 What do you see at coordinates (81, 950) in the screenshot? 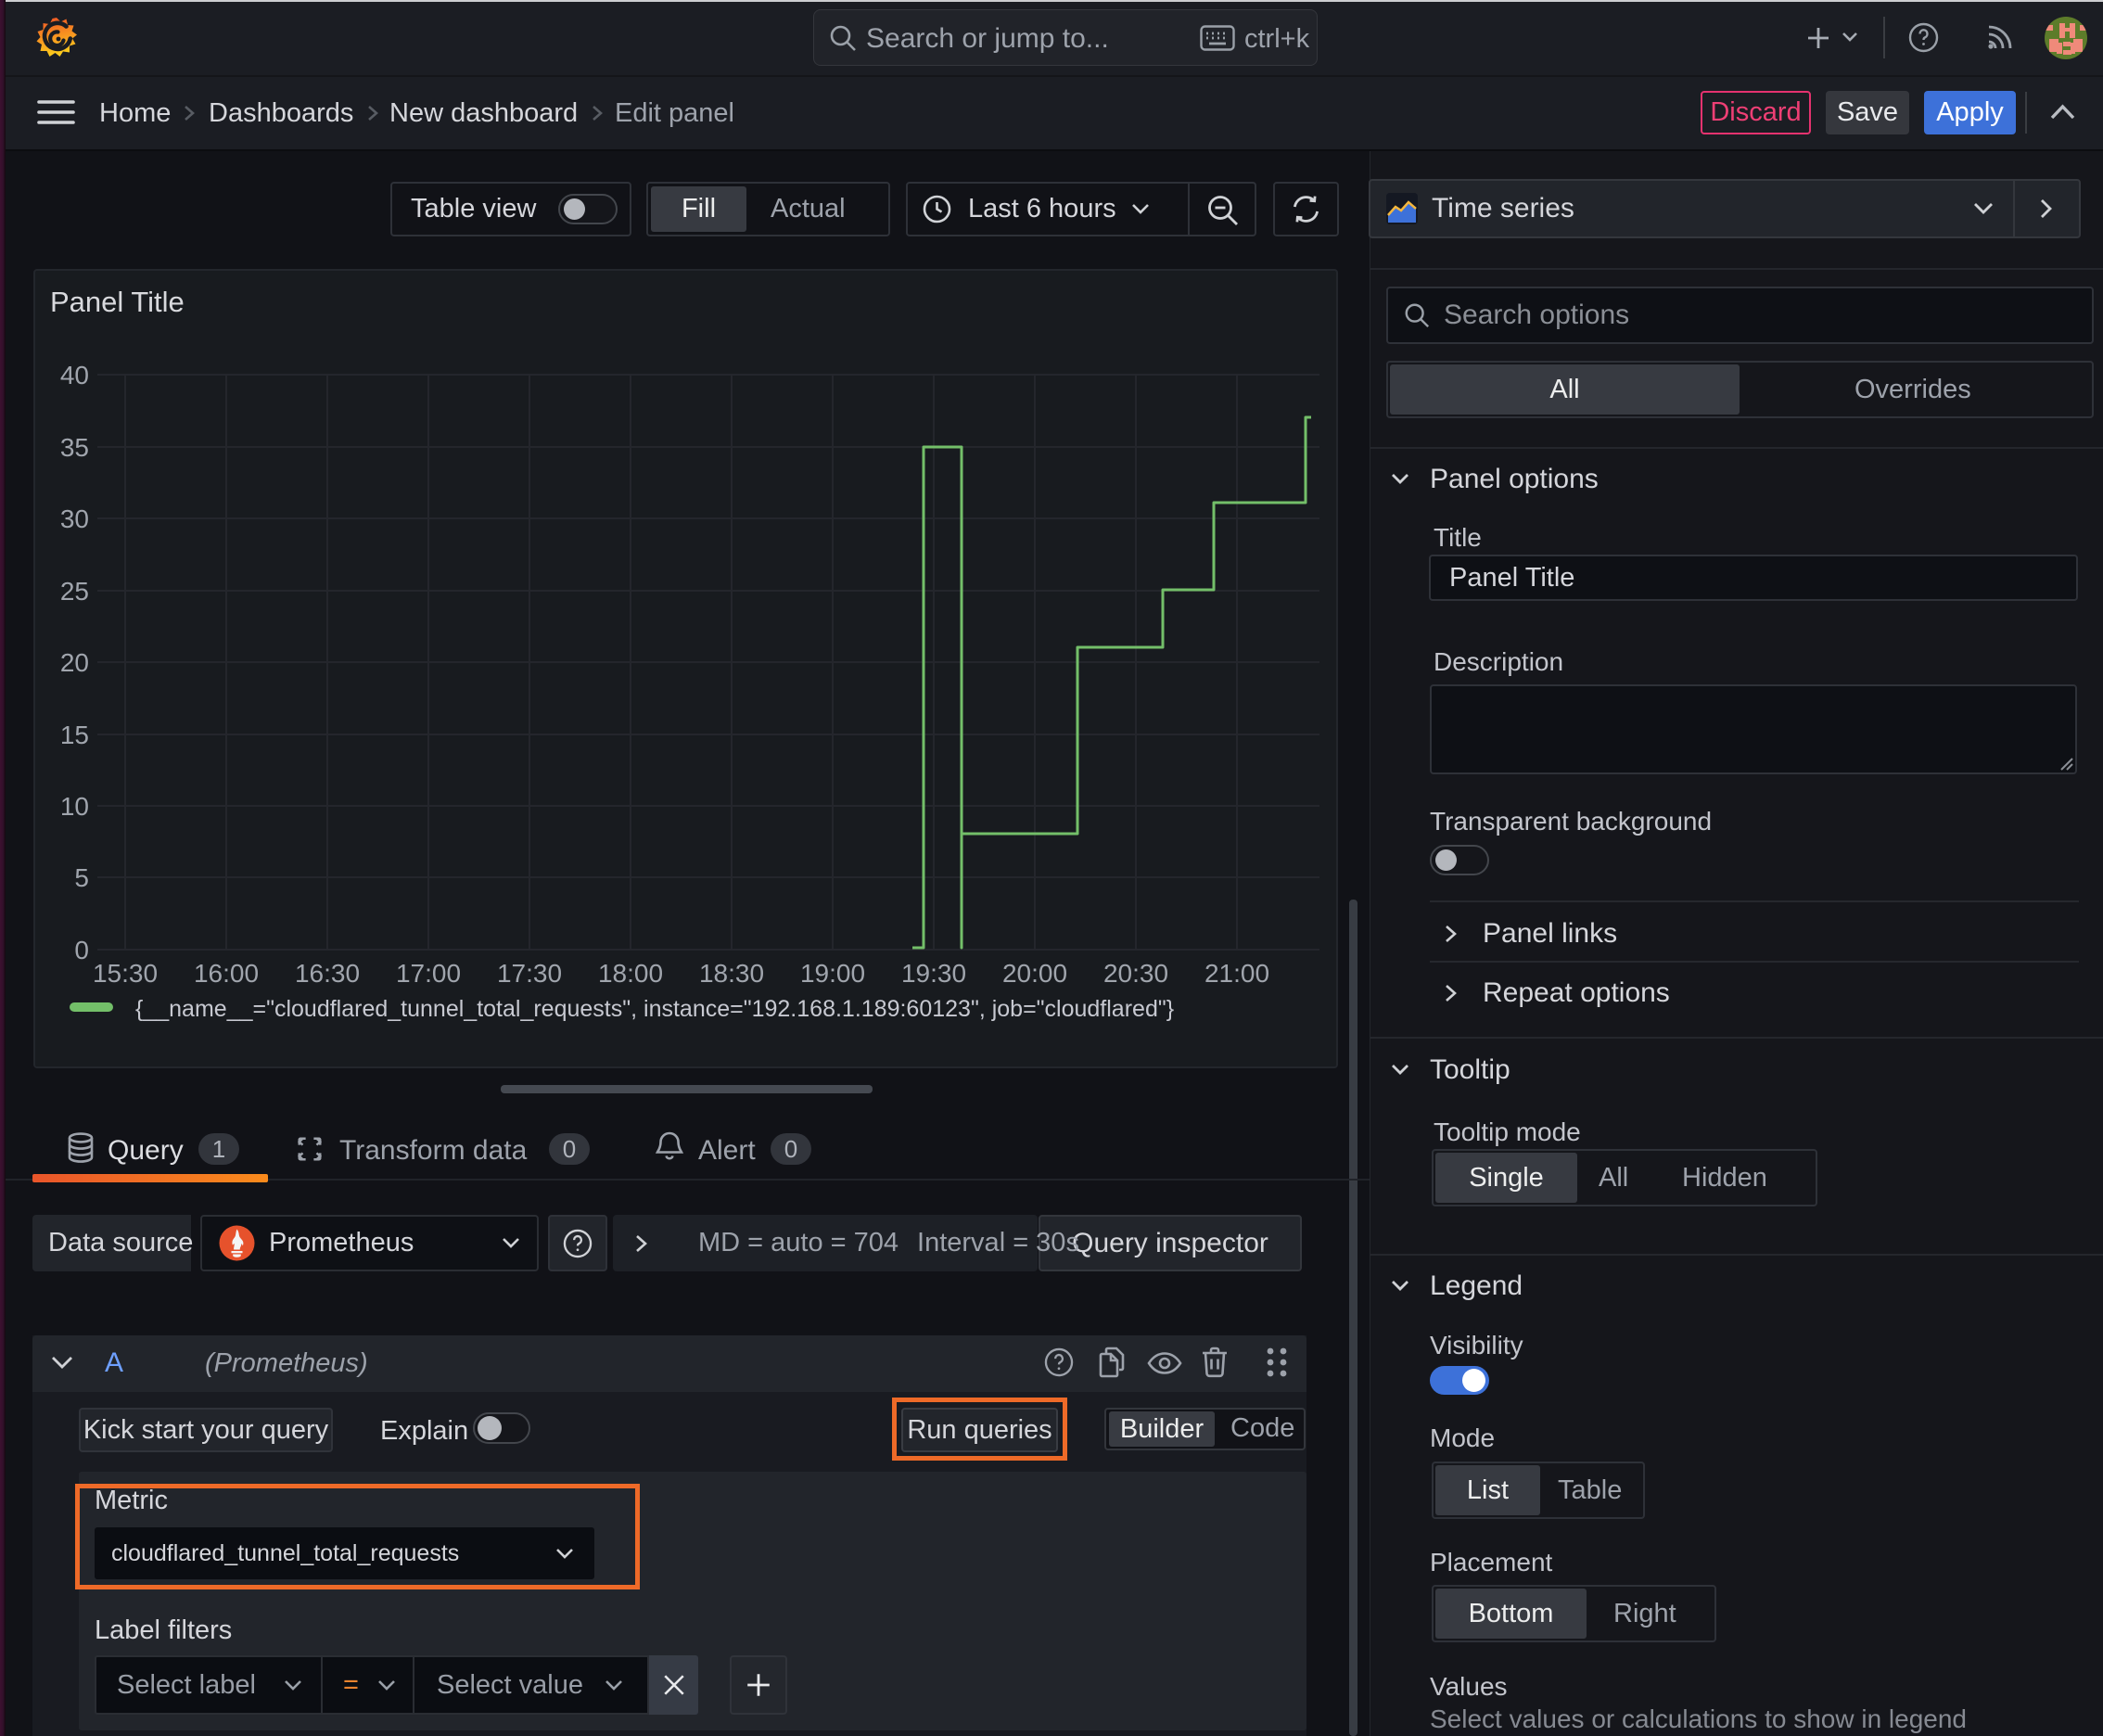
I see `svg-text: 0` at bounding box center [81, 950].